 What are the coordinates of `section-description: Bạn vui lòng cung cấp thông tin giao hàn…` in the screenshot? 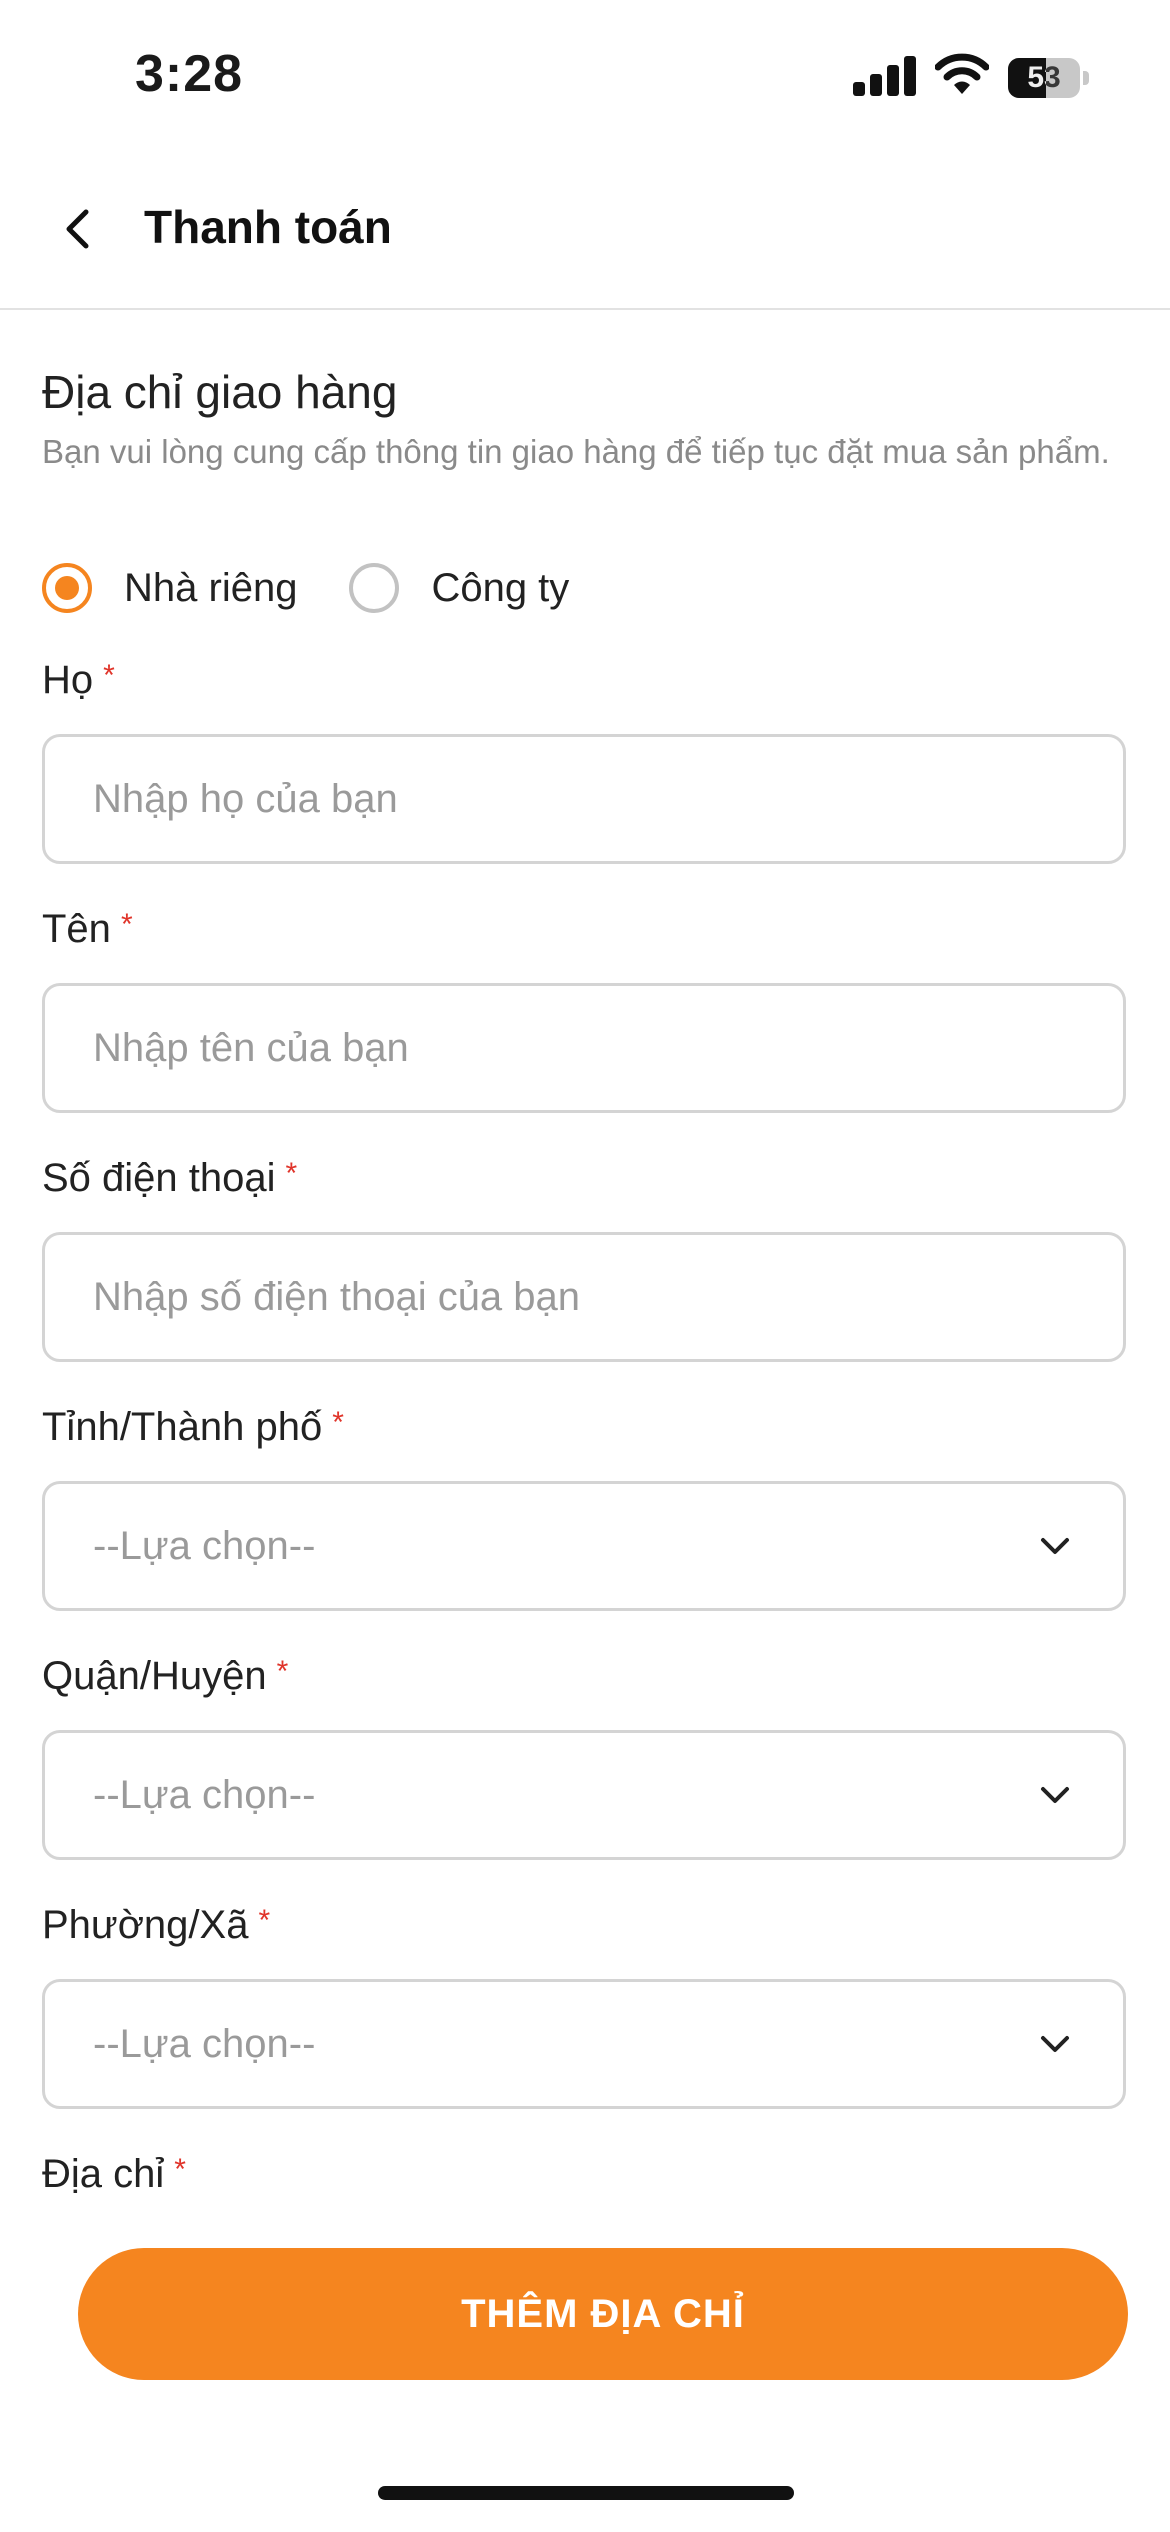 It's located at (576, 451).